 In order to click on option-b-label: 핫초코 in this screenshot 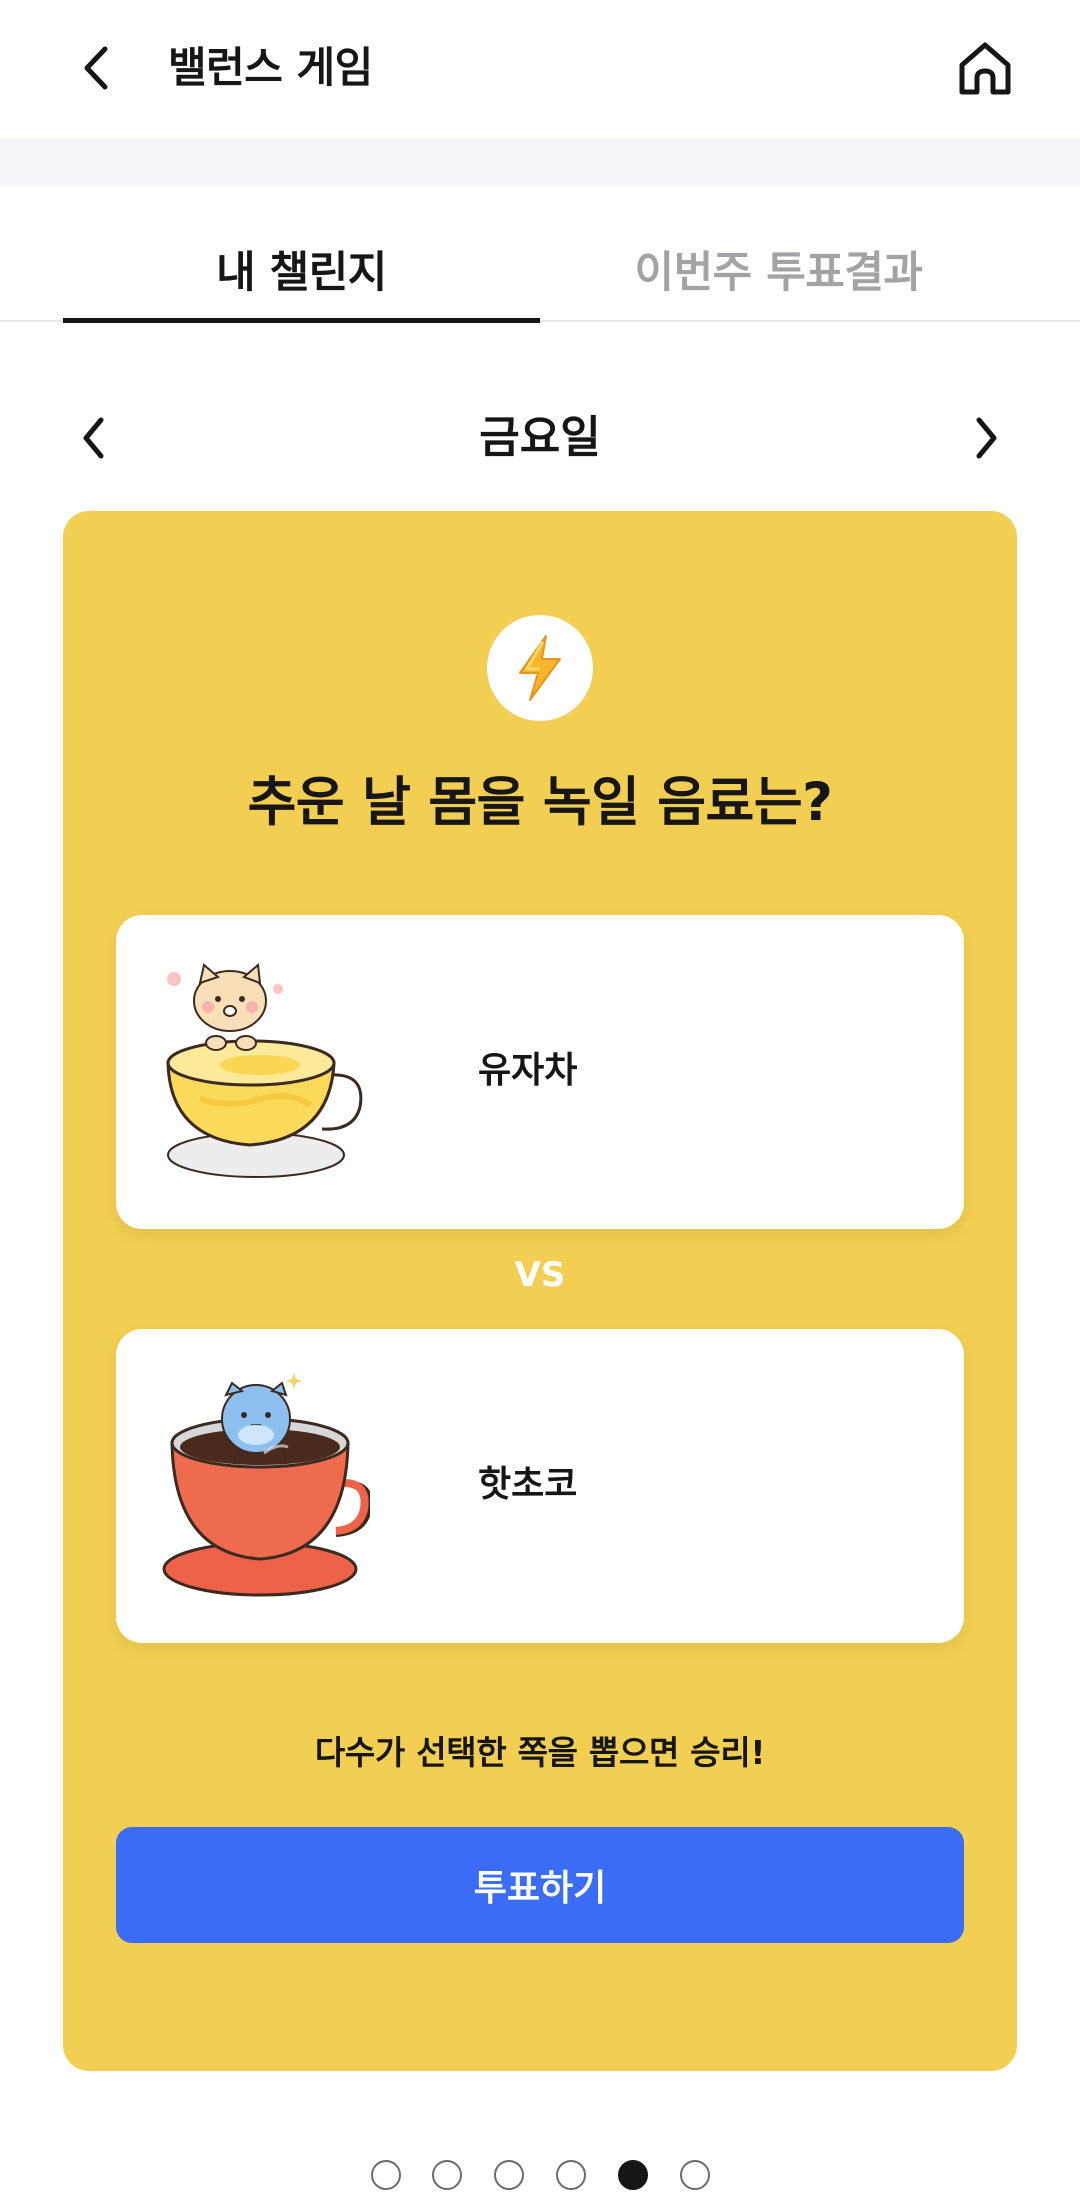, I will do `click(528, 1484)`.